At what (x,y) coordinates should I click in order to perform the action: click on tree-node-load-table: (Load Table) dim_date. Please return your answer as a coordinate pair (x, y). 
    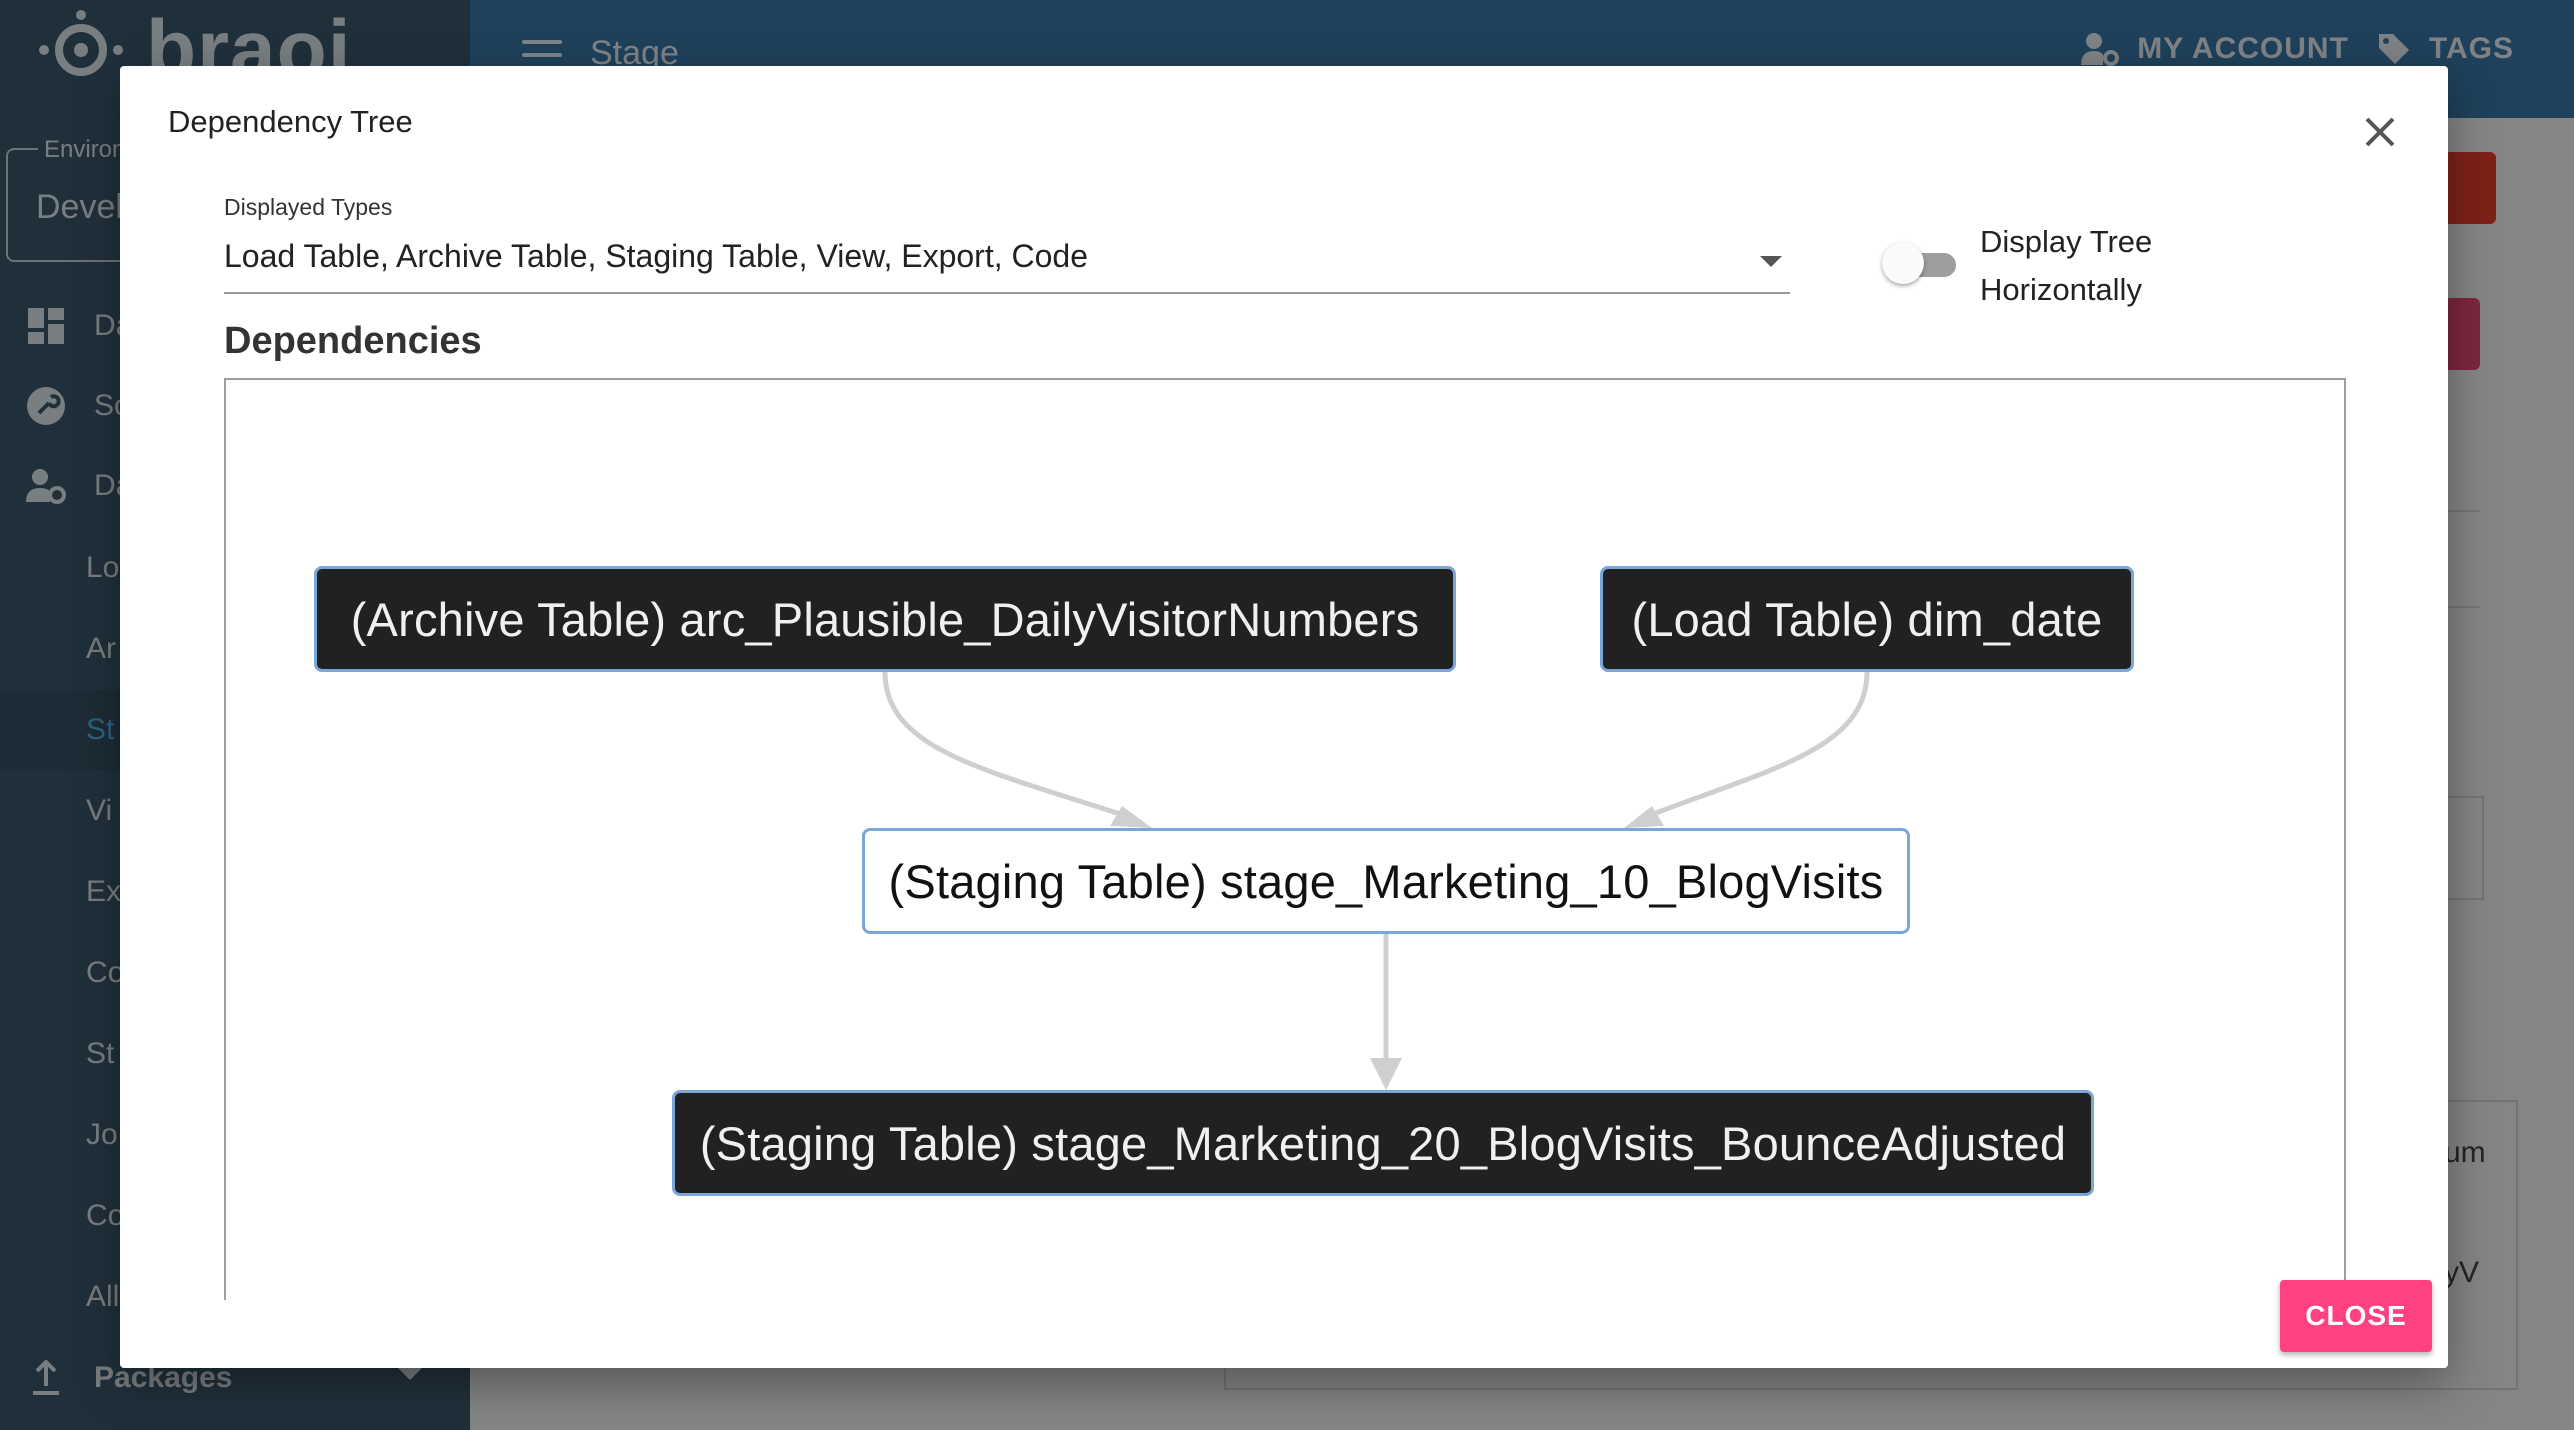
    Looking at the image, I should click on (1867, 619).